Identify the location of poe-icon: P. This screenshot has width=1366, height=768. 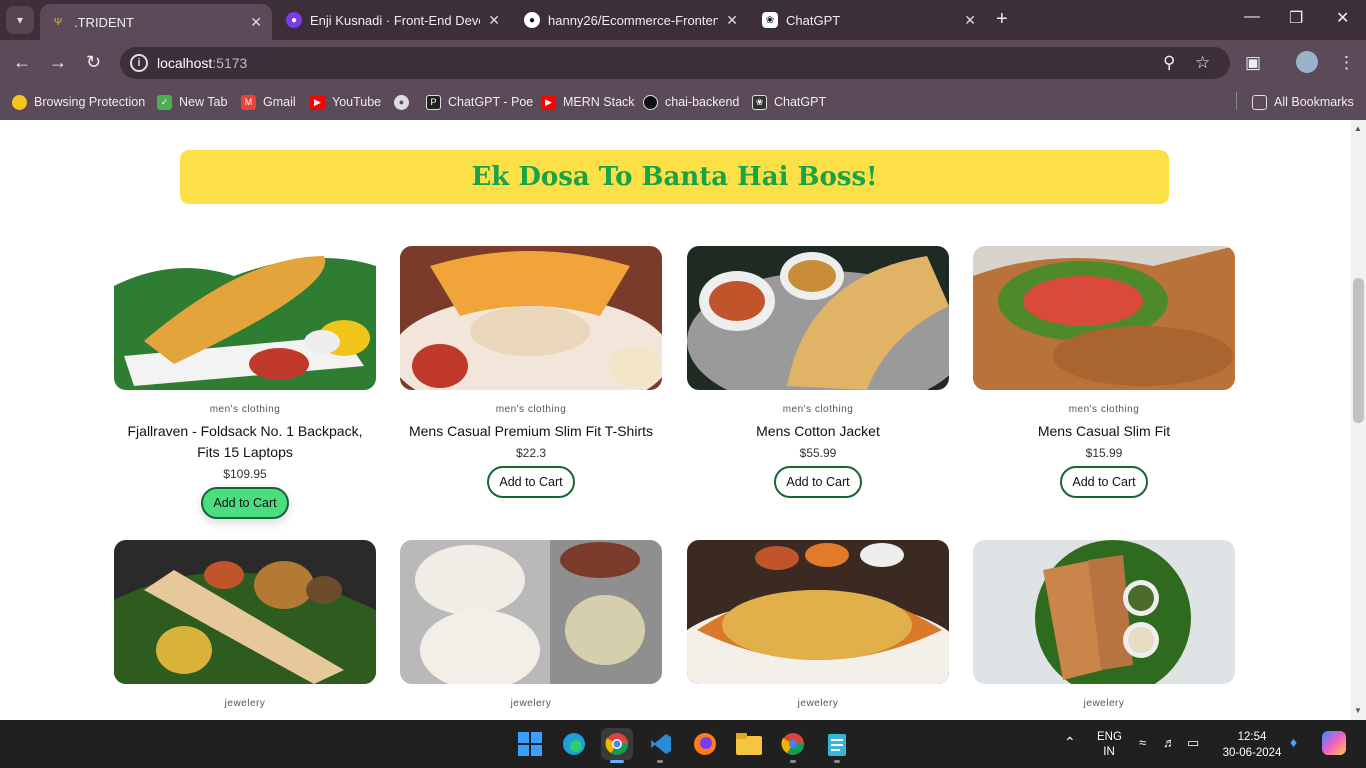
(433, 102).